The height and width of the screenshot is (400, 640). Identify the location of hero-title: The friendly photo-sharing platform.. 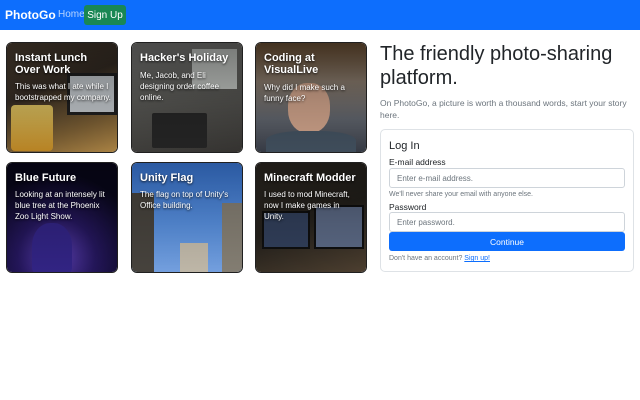
(496, 66).